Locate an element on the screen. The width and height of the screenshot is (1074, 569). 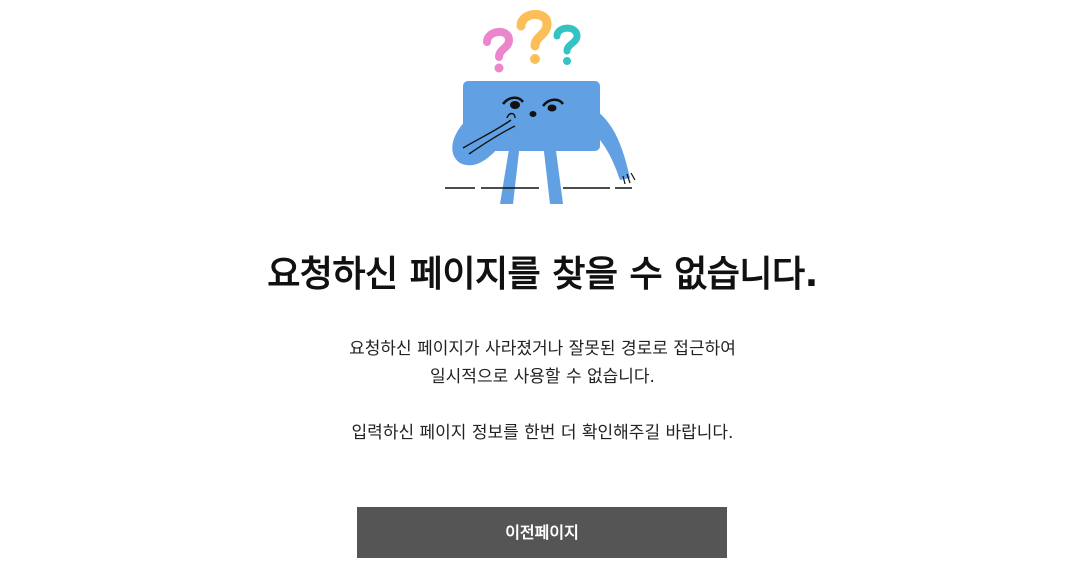
question-mark-pink-icon is located at coordinates (498, 50).